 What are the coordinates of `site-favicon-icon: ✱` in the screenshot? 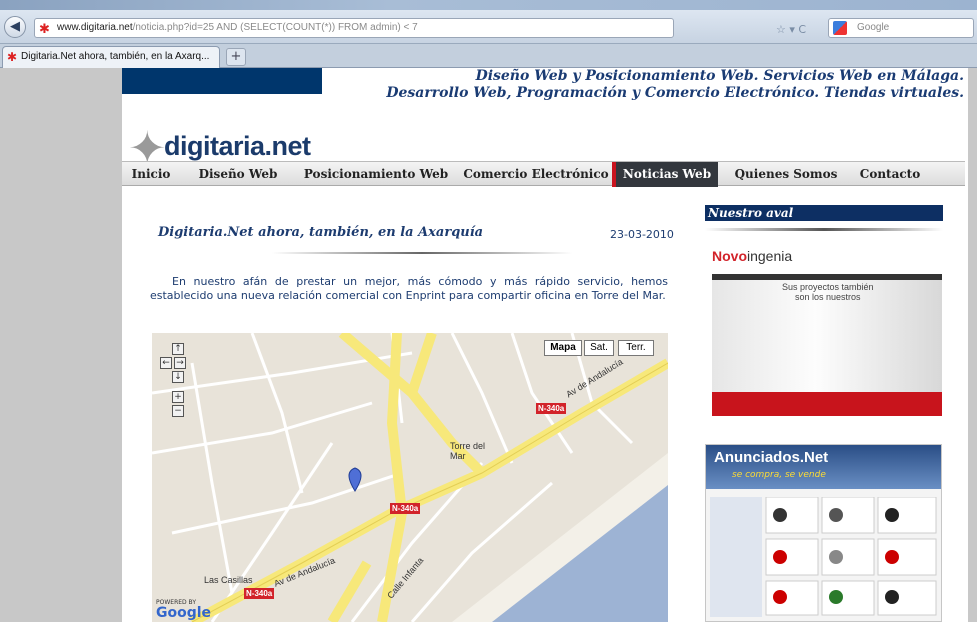 It's located at (44, 28).